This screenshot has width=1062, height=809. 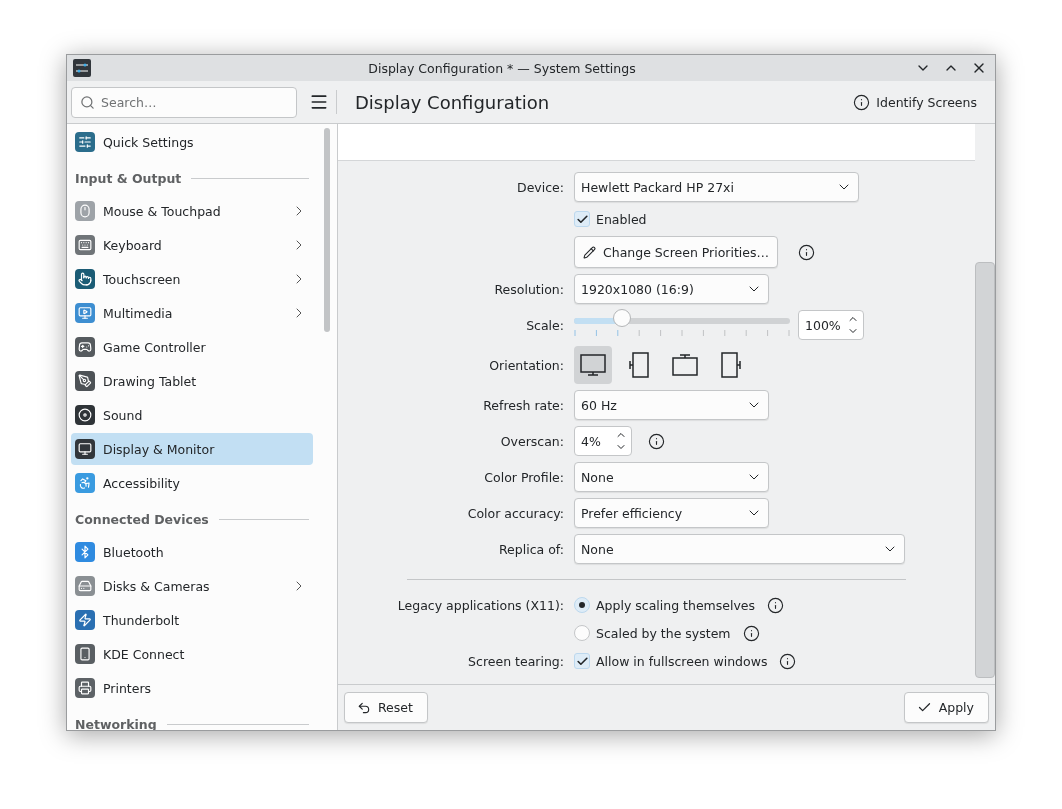 I want to click on identify-screens-button: Identify Screens, so click(x=915, y=102).